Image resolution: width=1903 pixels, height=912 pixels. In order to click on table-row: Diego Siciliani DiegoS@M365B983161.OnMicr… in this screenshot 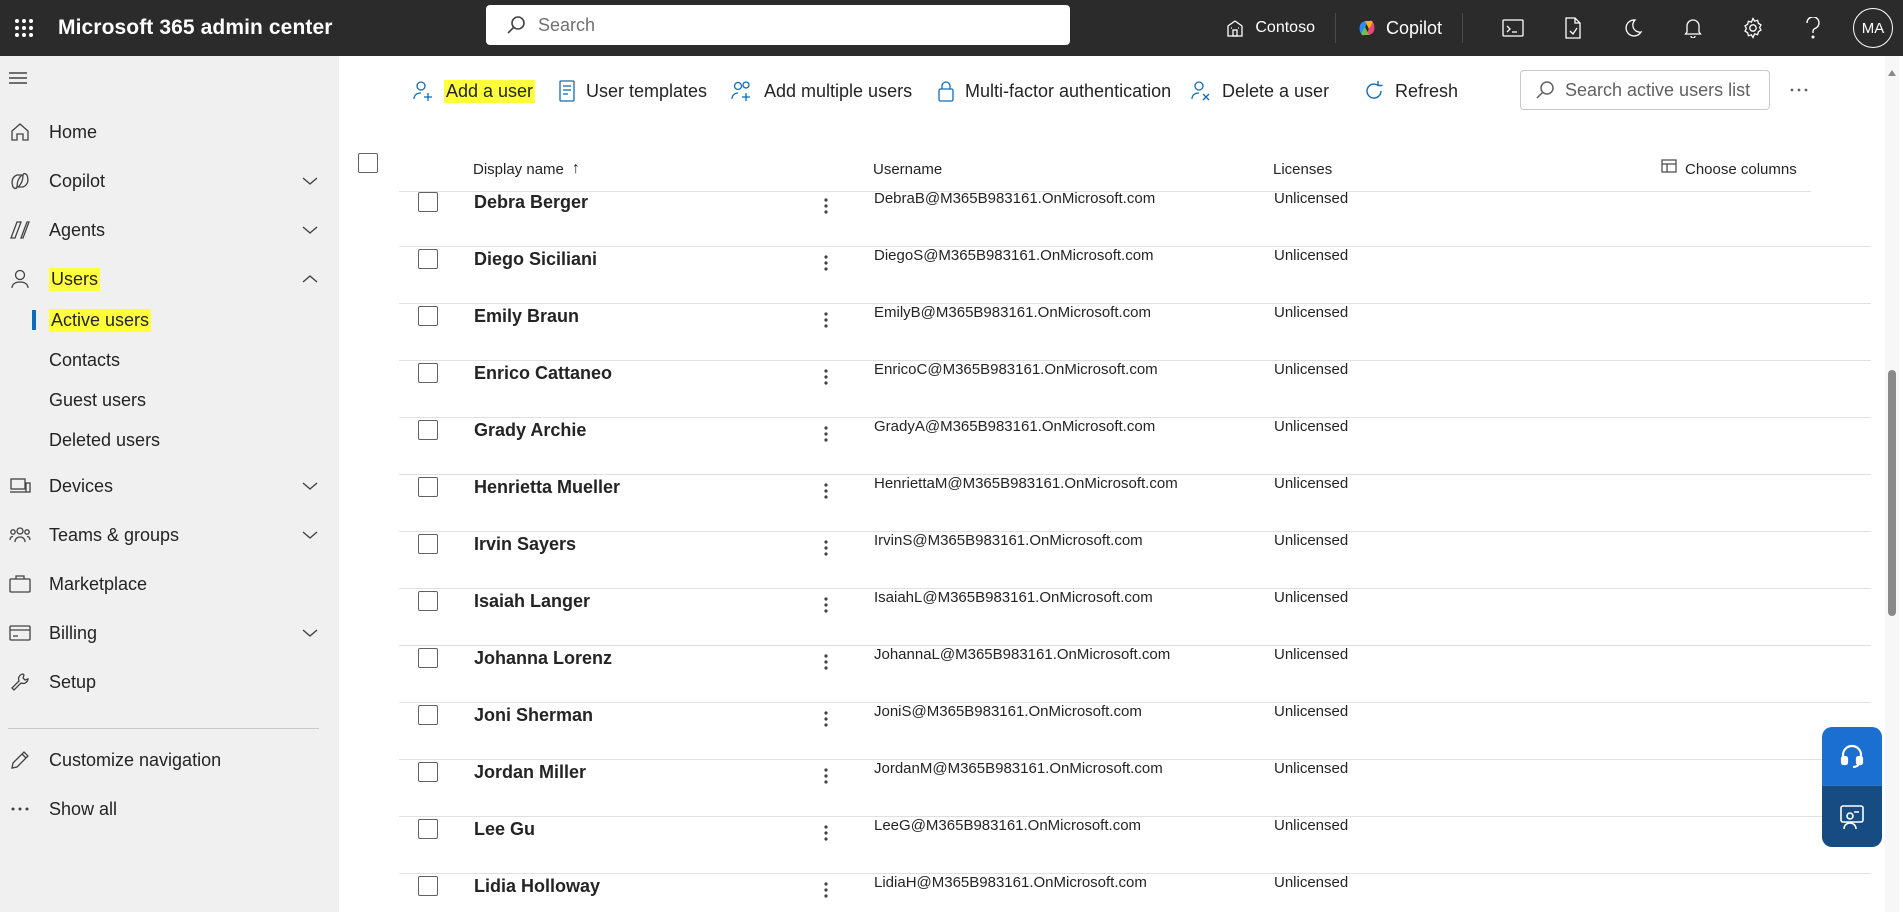, I will do `click(1135, 275)`.